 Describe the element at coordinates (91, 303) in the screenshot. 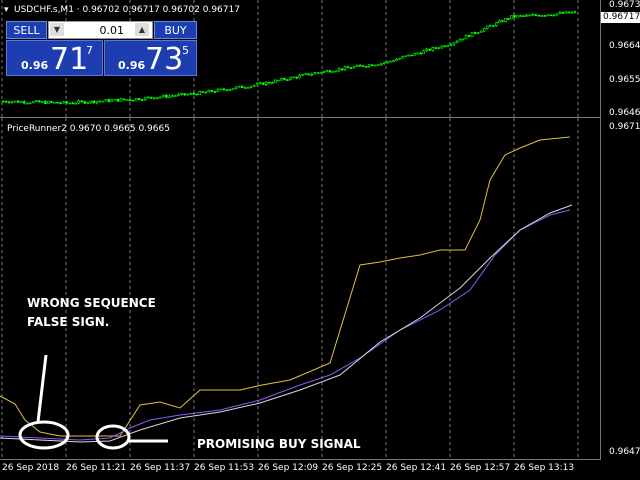

I see `annotation-wrong-sequence: WRONG SEQUENCE` at that location.